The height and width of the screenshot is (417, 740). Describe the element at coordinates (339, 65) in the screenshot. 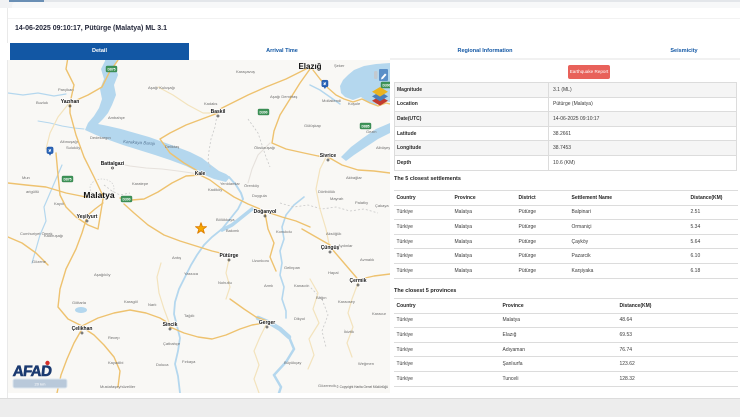

I see `svg-text: Şeker` at that location.